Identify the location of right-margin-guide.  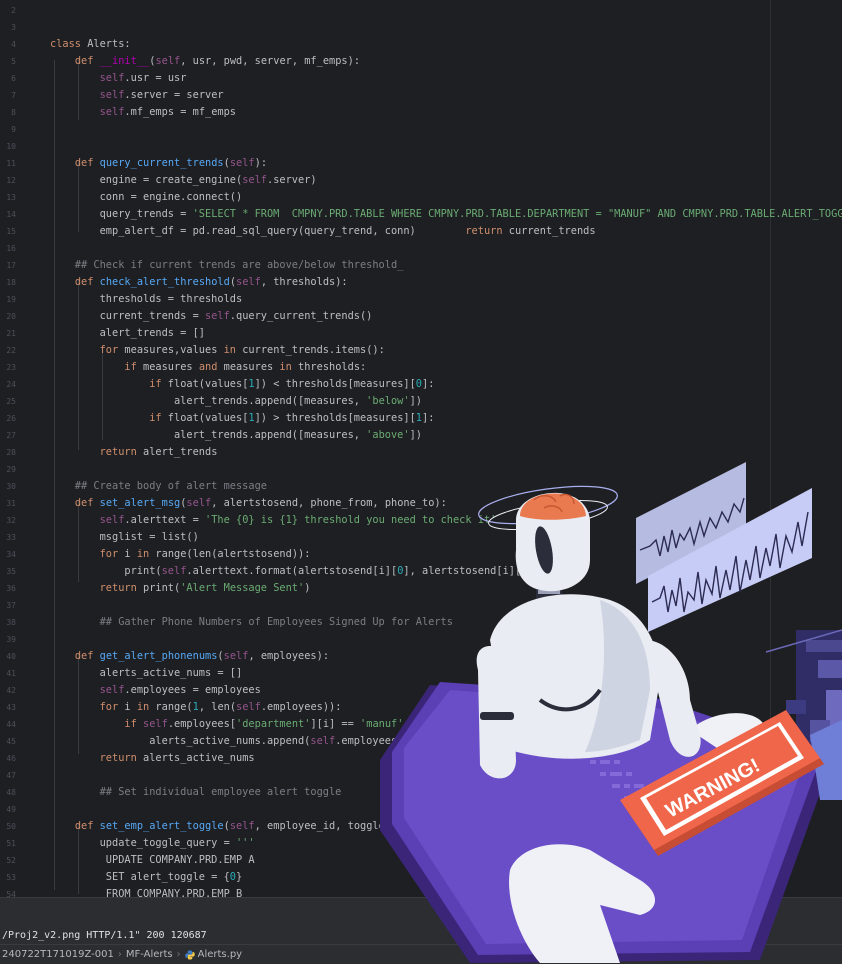
(770, 448).